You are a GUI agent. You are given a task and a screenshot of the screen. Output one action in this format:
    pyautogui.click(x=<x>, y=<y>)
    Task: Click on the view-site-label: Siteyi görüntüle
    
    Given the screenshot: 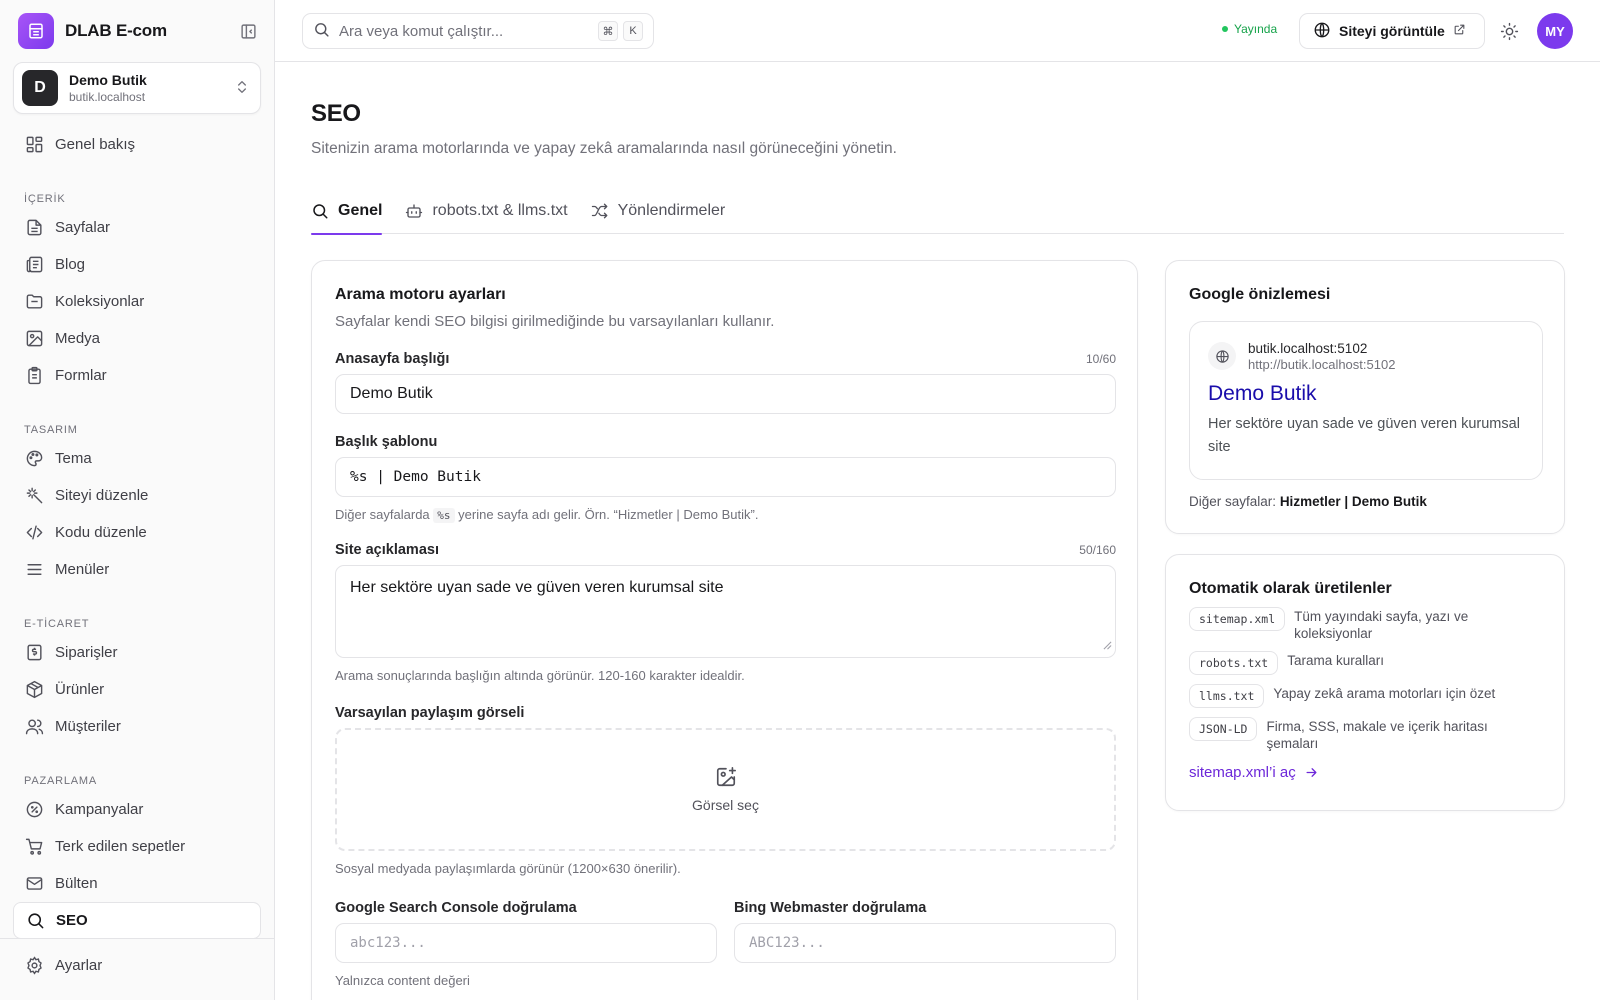 What is the action you would take?
    pyautogui.click(x=1392, y=31)
    